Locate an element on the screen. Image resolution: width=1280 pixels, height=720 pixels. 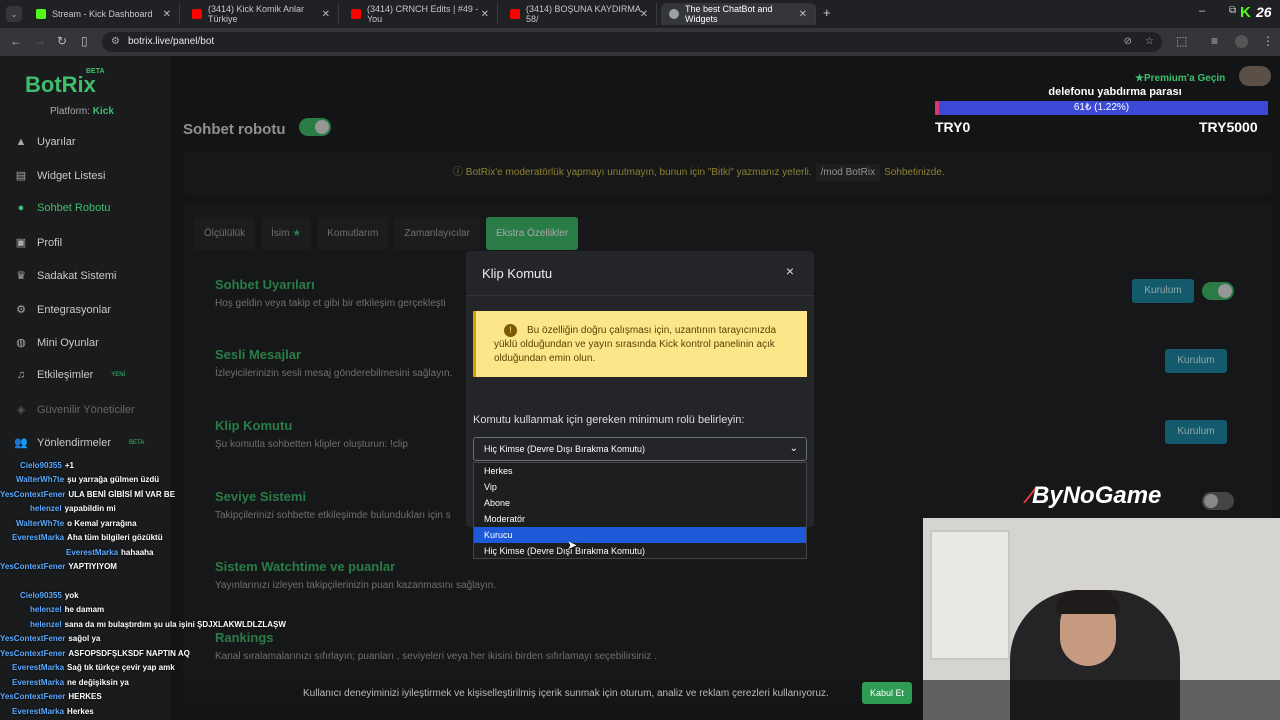
reload-icon: ↻ is located at coordinates (62, 41).